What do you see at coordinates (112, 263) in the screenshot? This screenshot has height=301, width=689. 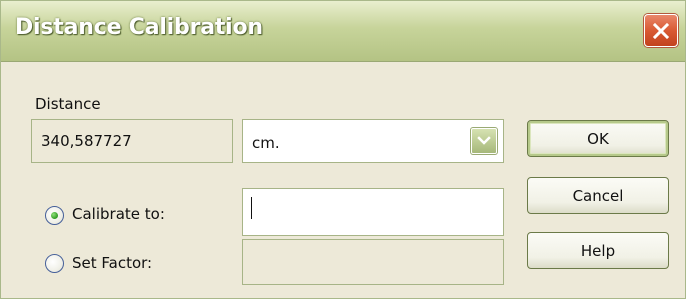 I see `set-factor-label: Set Factor:` at bounding box center [112, 263].